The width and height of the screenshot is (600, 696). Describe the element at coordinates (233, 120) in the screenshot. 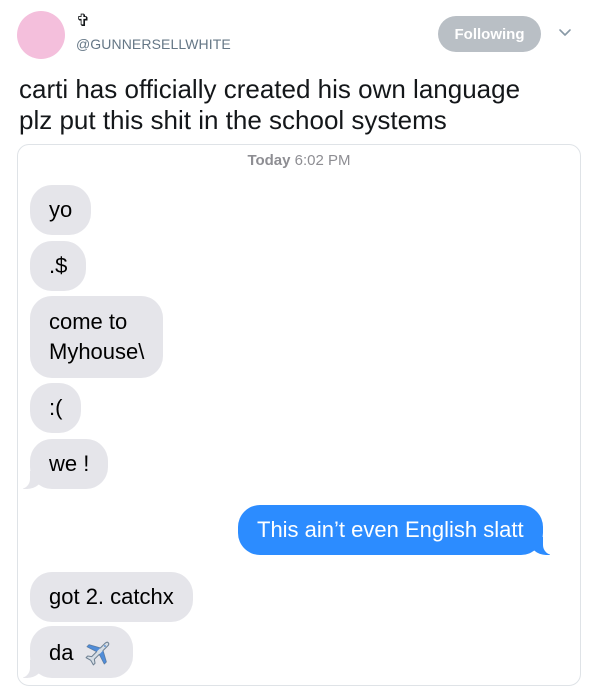

I see `tweet-text-line: plz put this shit in the school systems` at that location.